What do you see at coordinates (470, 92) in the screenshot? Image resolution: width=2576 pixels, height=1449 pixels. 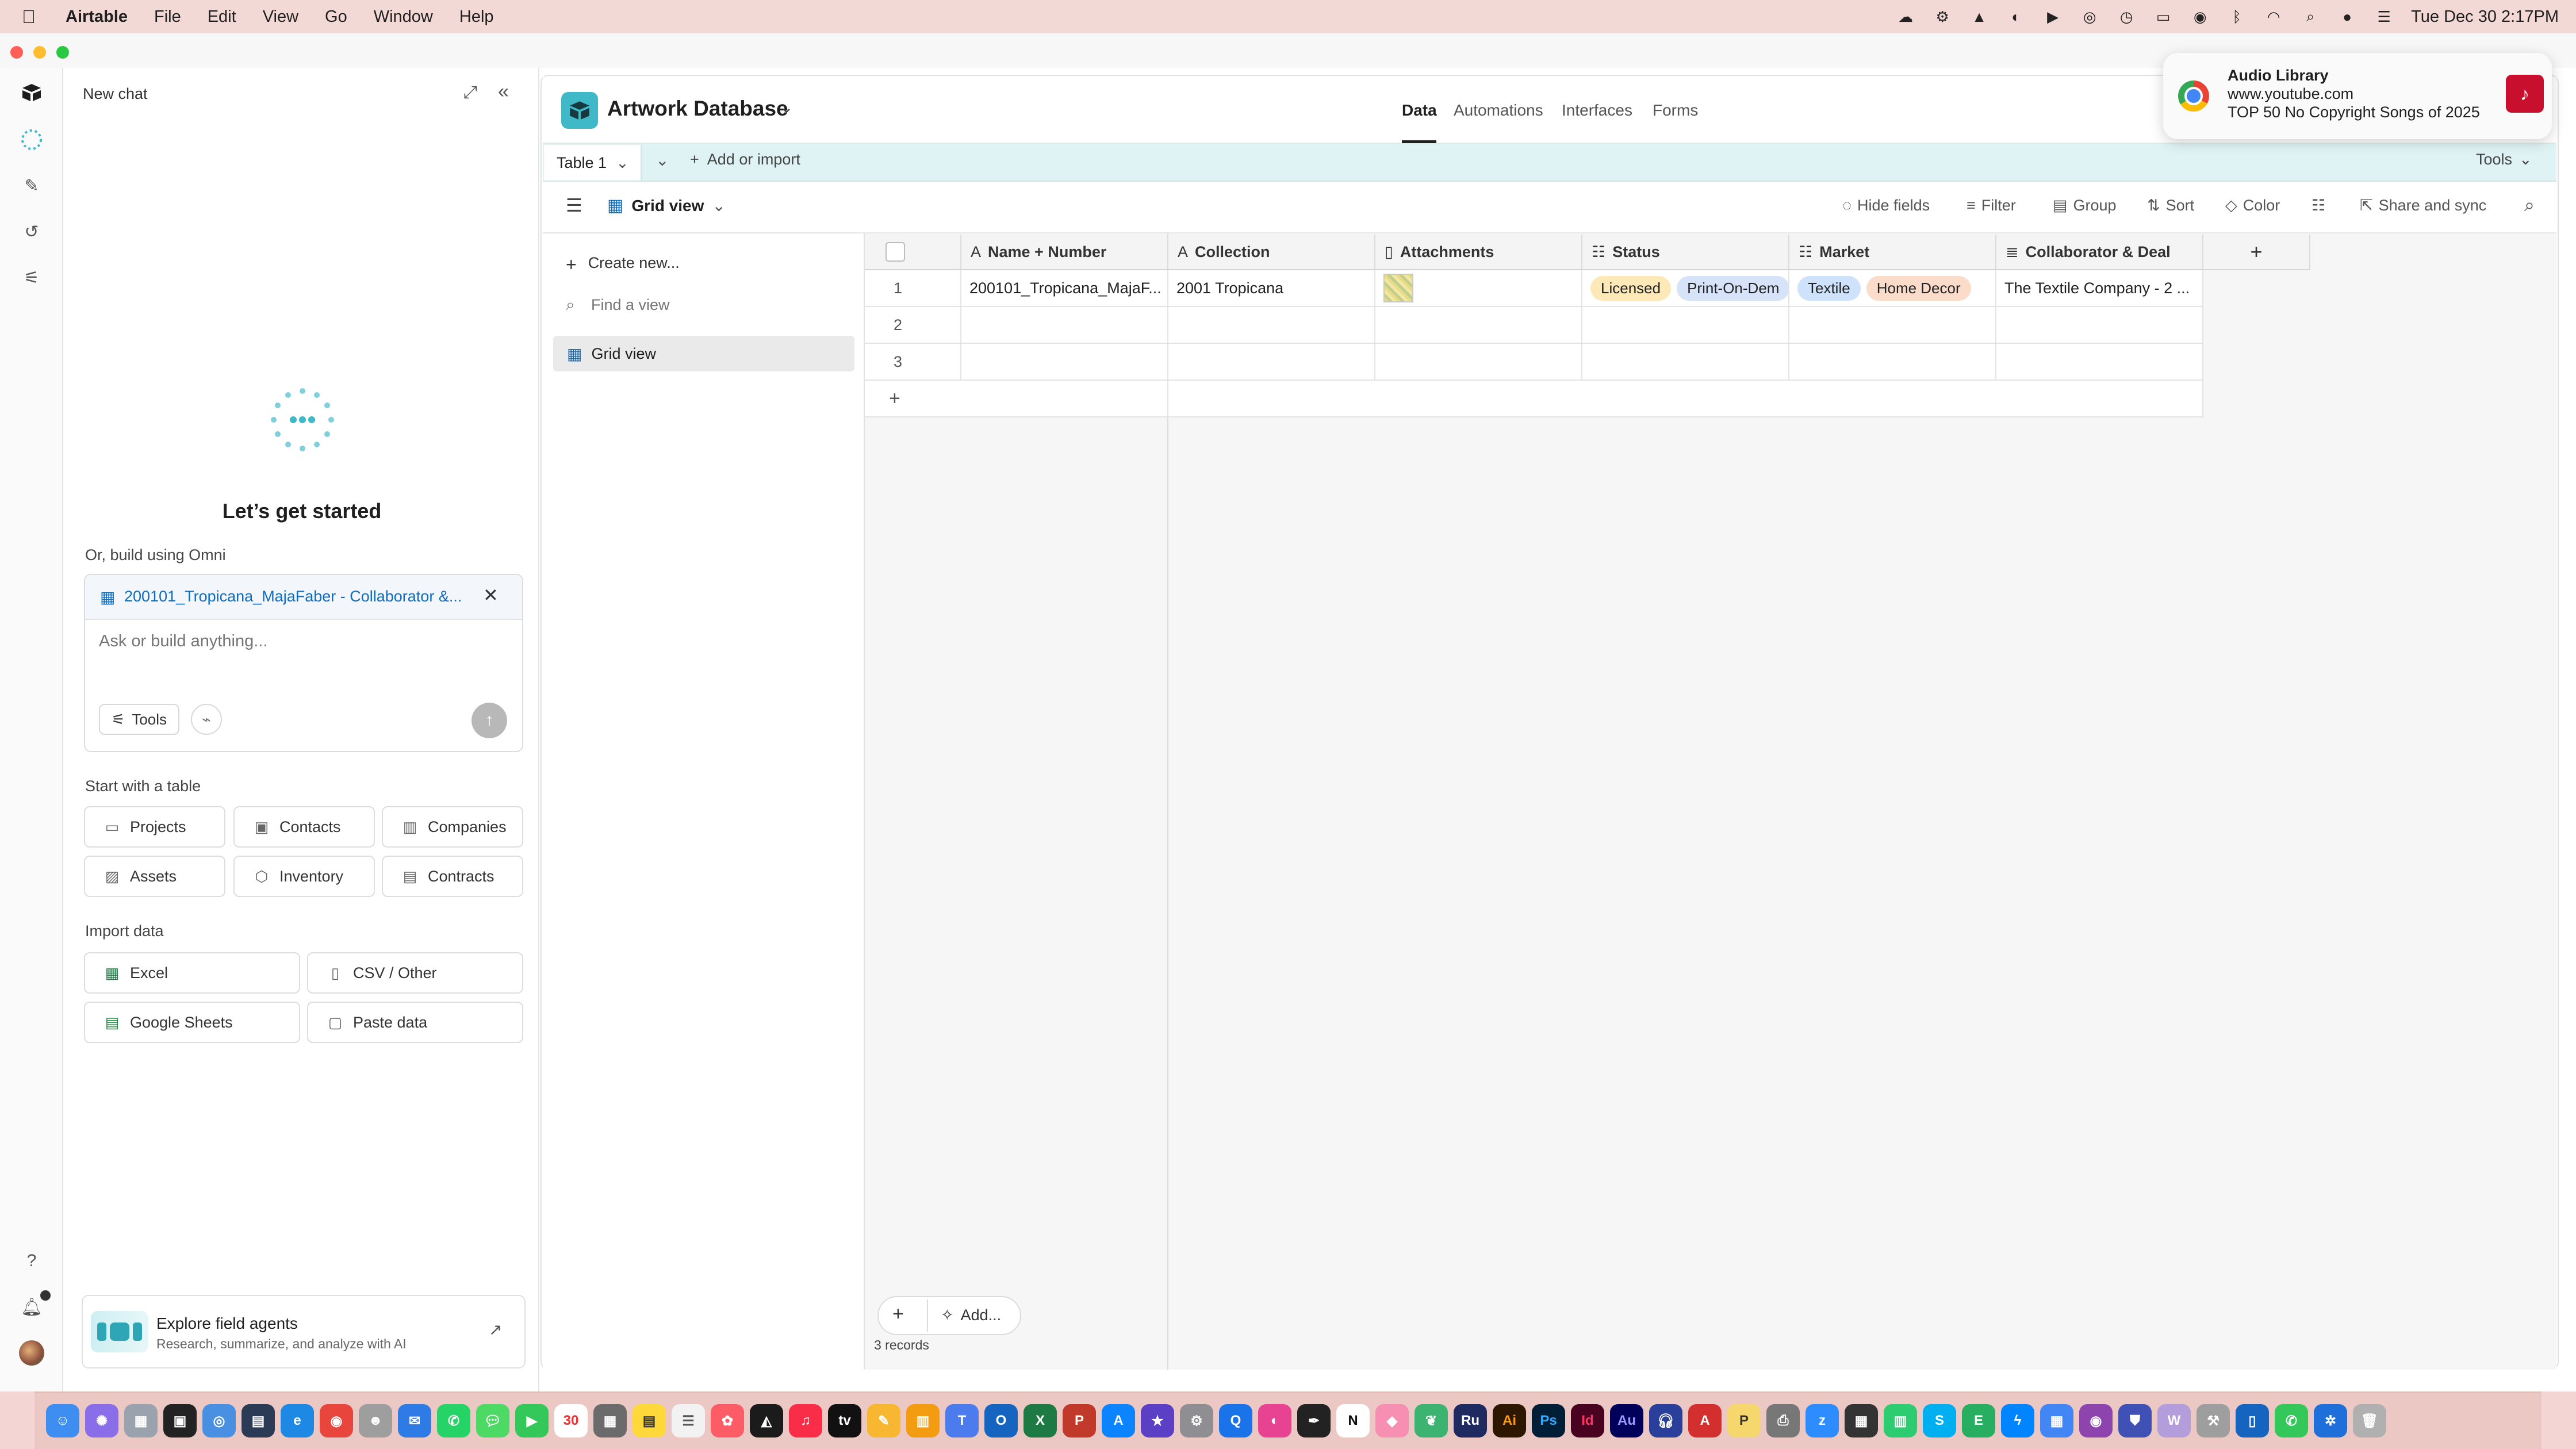 I see `expand-icon: ⤢` at bounding box center [470, 92].